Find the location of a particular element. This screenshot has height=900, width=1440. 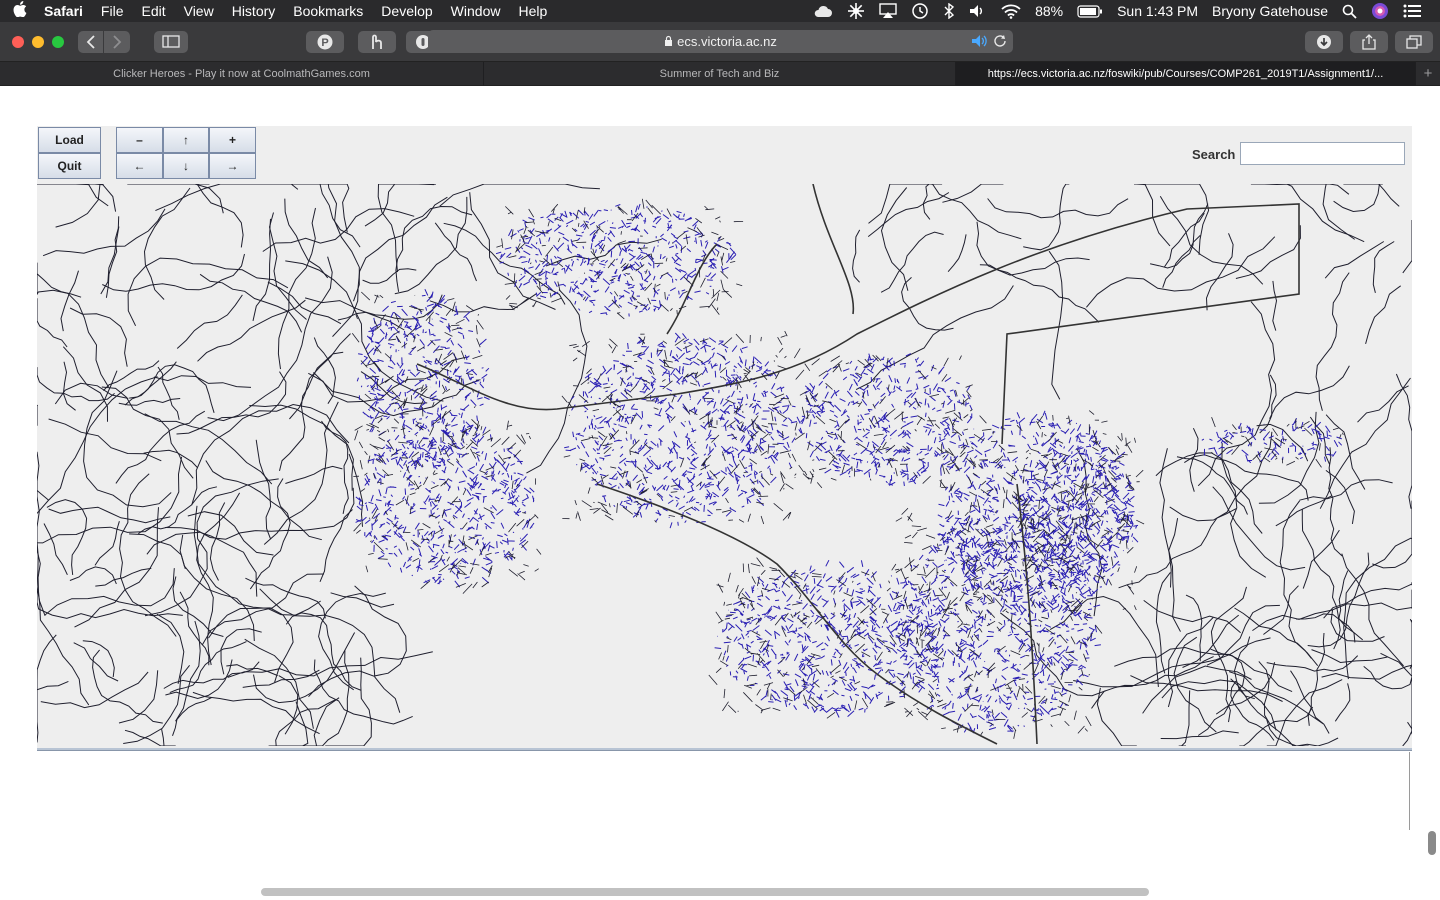

volume-icon is located at coordinates (978, 11).